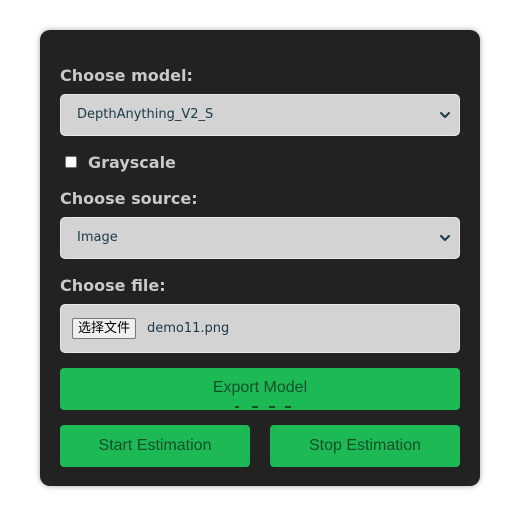  What do you see at coordinates (132, 162) in the screenshot?
I see `grayscale-label: Grayscale` at bounding box center [132, 162].